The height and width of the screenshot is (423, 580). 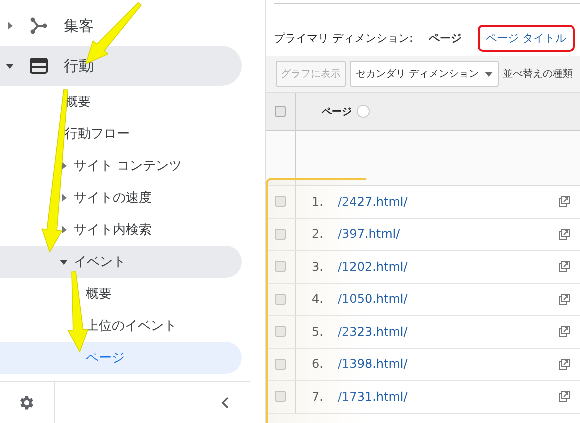 What do you see at coordinates (344, 38) in the screenshot?
I see `primary-dimension-label: プライマリ ディメンション:` at bounding box center [344, 38].